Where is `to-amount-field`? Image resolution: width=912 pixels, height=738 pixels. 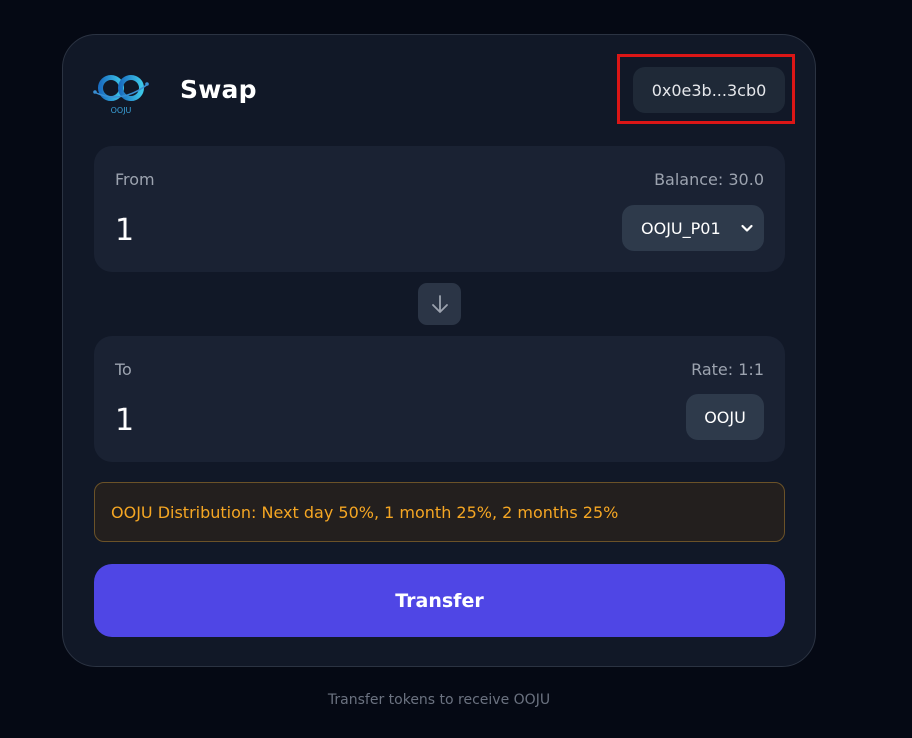 to-amount-field is located at coordinates (265, 420).